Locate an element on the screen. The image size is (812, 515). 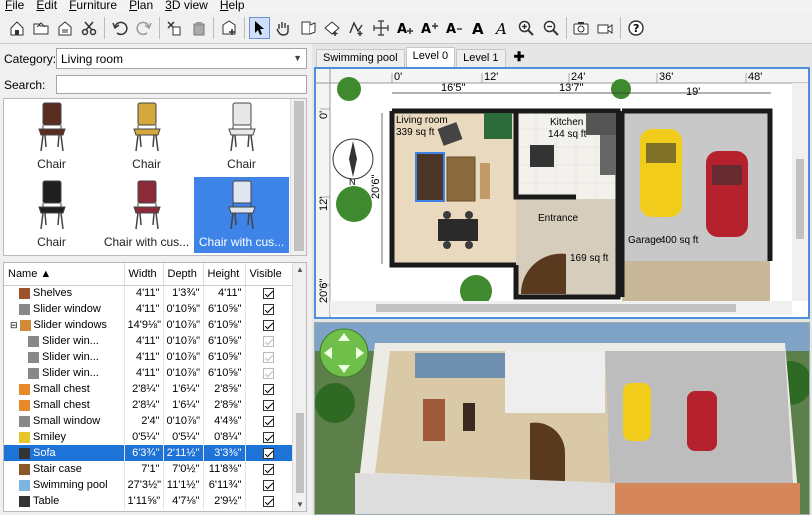
room-area-living-room: 339 sq ft is located at coordinates (415, 132).